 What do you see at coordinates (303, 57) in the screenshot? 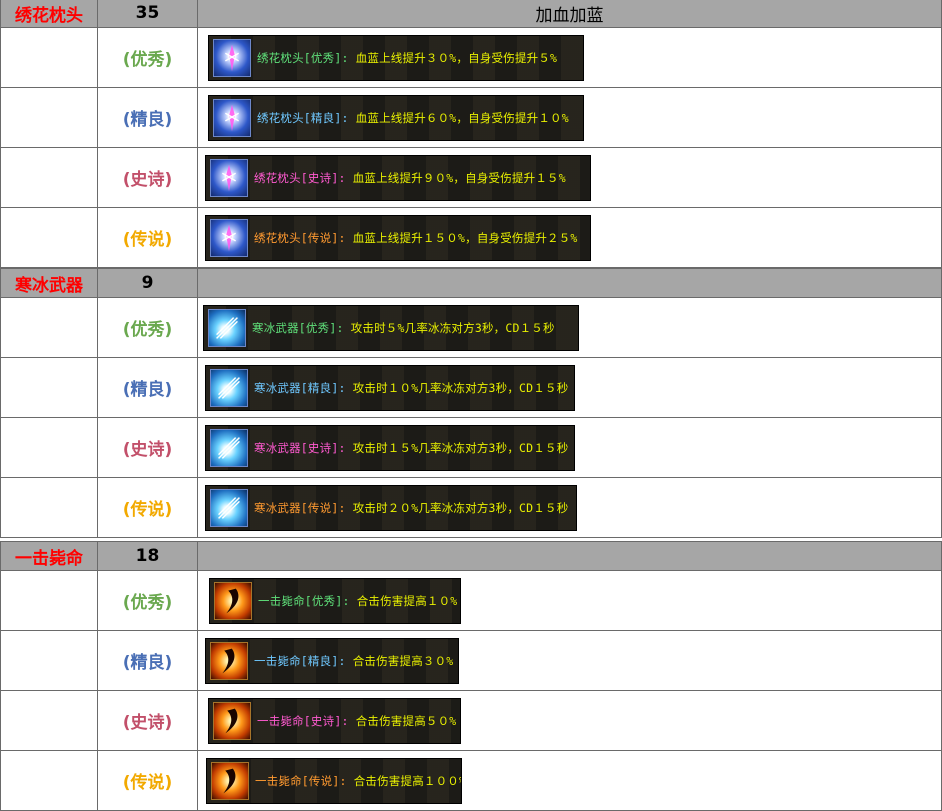
I see `tooltip-item-label: 绣花枕头[优秀]:` at bounding box center [303, 57].